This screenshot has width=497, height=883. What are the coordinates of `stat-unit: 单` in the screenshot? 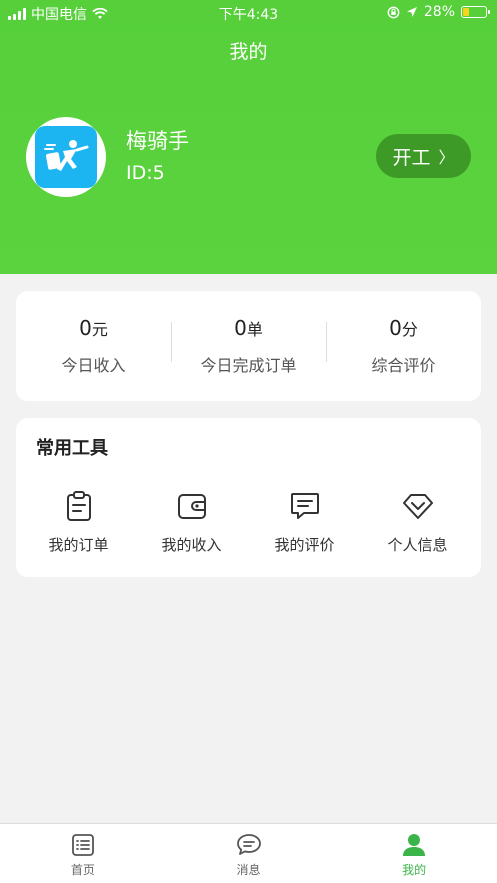 It's located at (254, 329).